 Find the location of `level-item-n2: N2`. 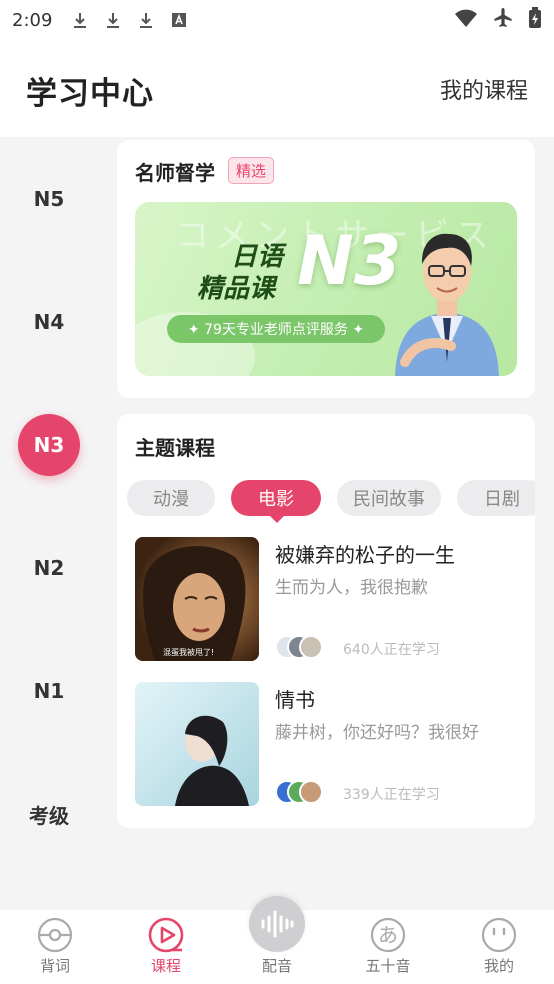

level-item-n2: N2 is located at coordinates (49, 568).